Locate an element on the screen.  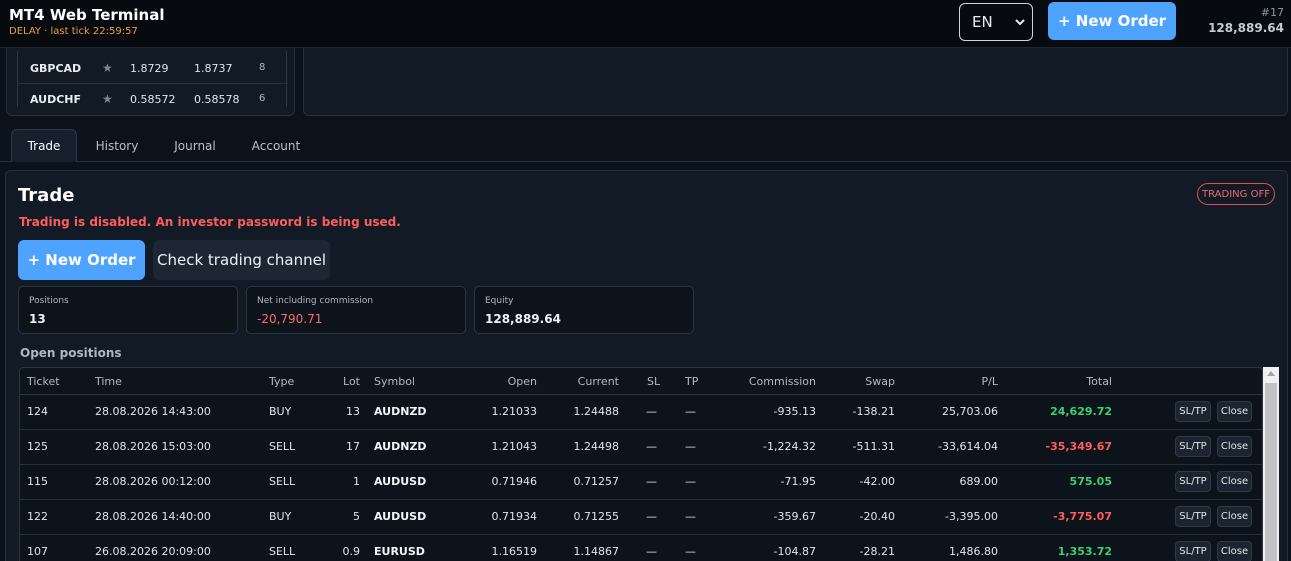
quote-bid: 0.58572 is located at coordinates (153, 99).